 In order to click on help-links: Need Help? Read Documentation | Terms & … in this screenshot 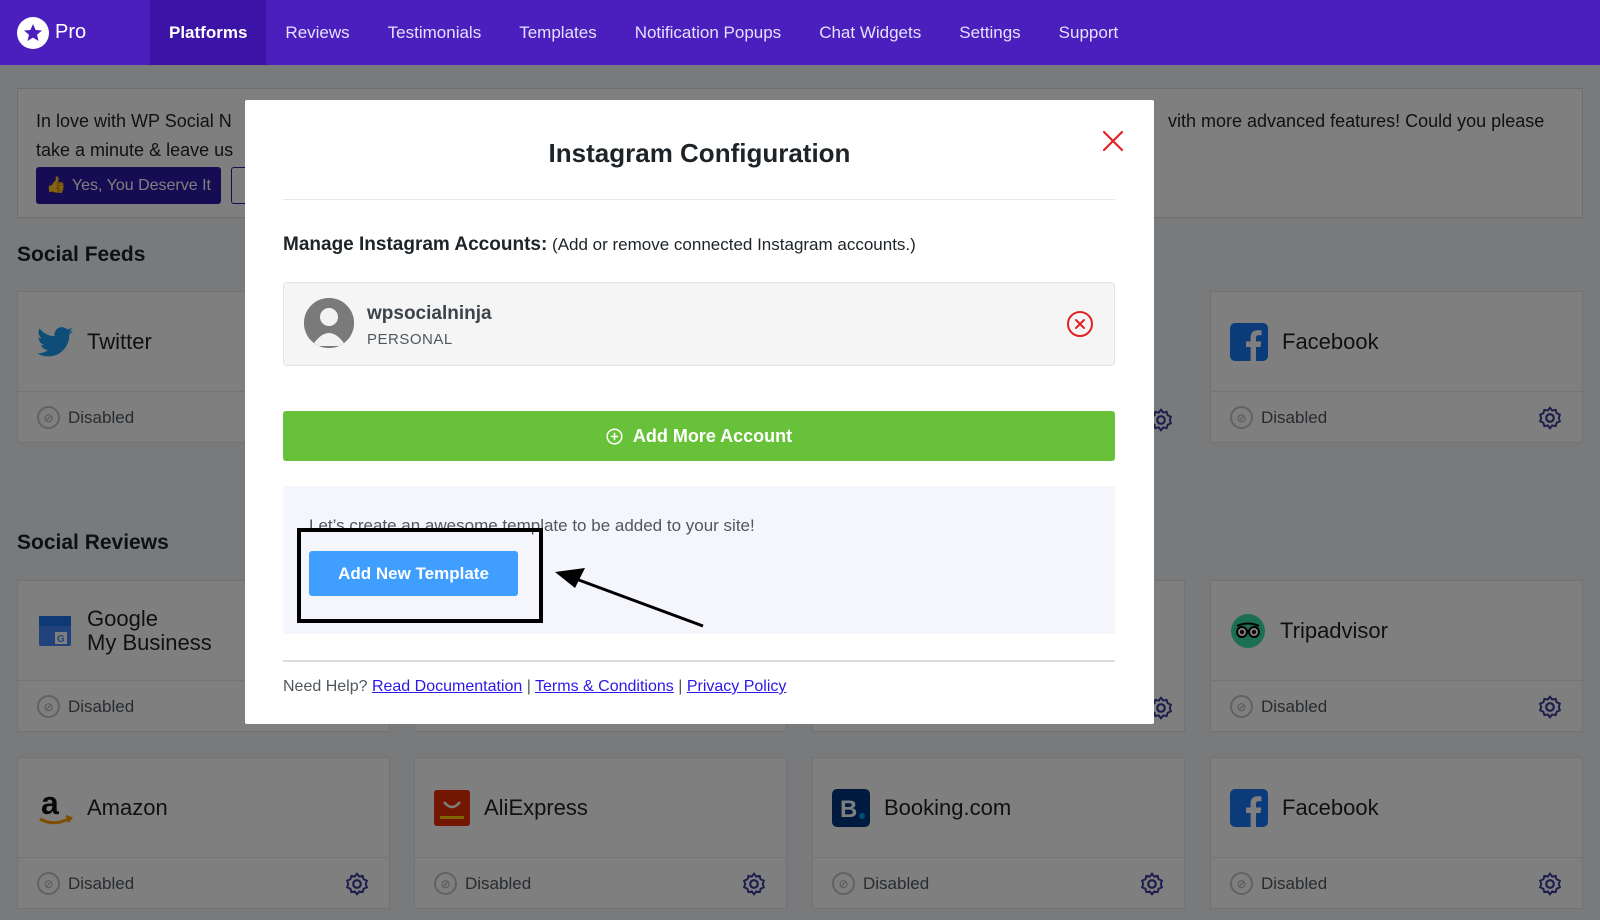, I will do `click(534, 687)`.